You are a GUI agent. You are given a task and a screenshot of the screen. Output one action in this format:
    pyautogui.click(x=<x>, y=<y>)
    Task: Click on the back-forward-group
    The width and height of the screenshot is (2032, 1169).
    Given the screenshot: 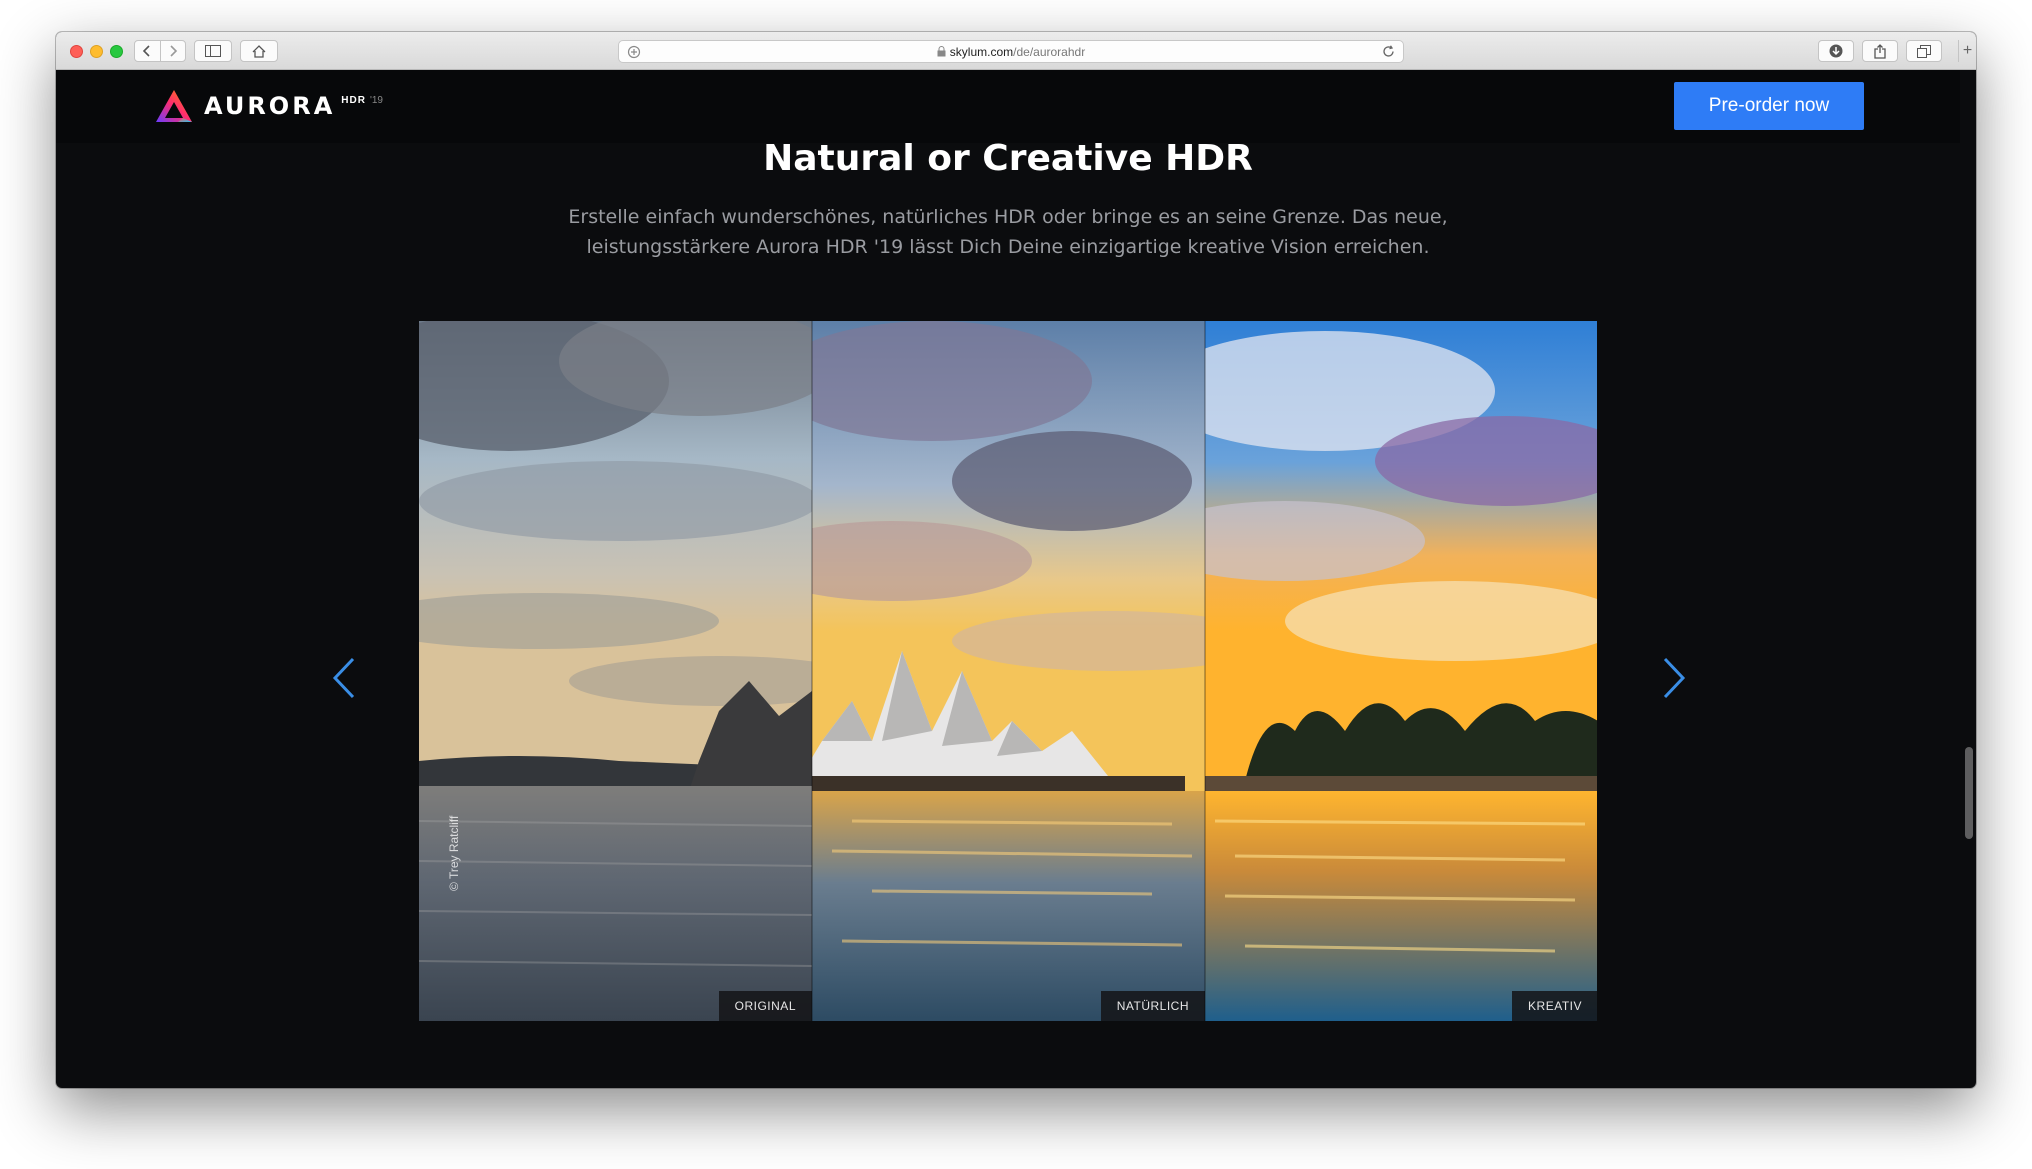 What is the action you would take?
    pyautogui.click(x=160, y=51)
    